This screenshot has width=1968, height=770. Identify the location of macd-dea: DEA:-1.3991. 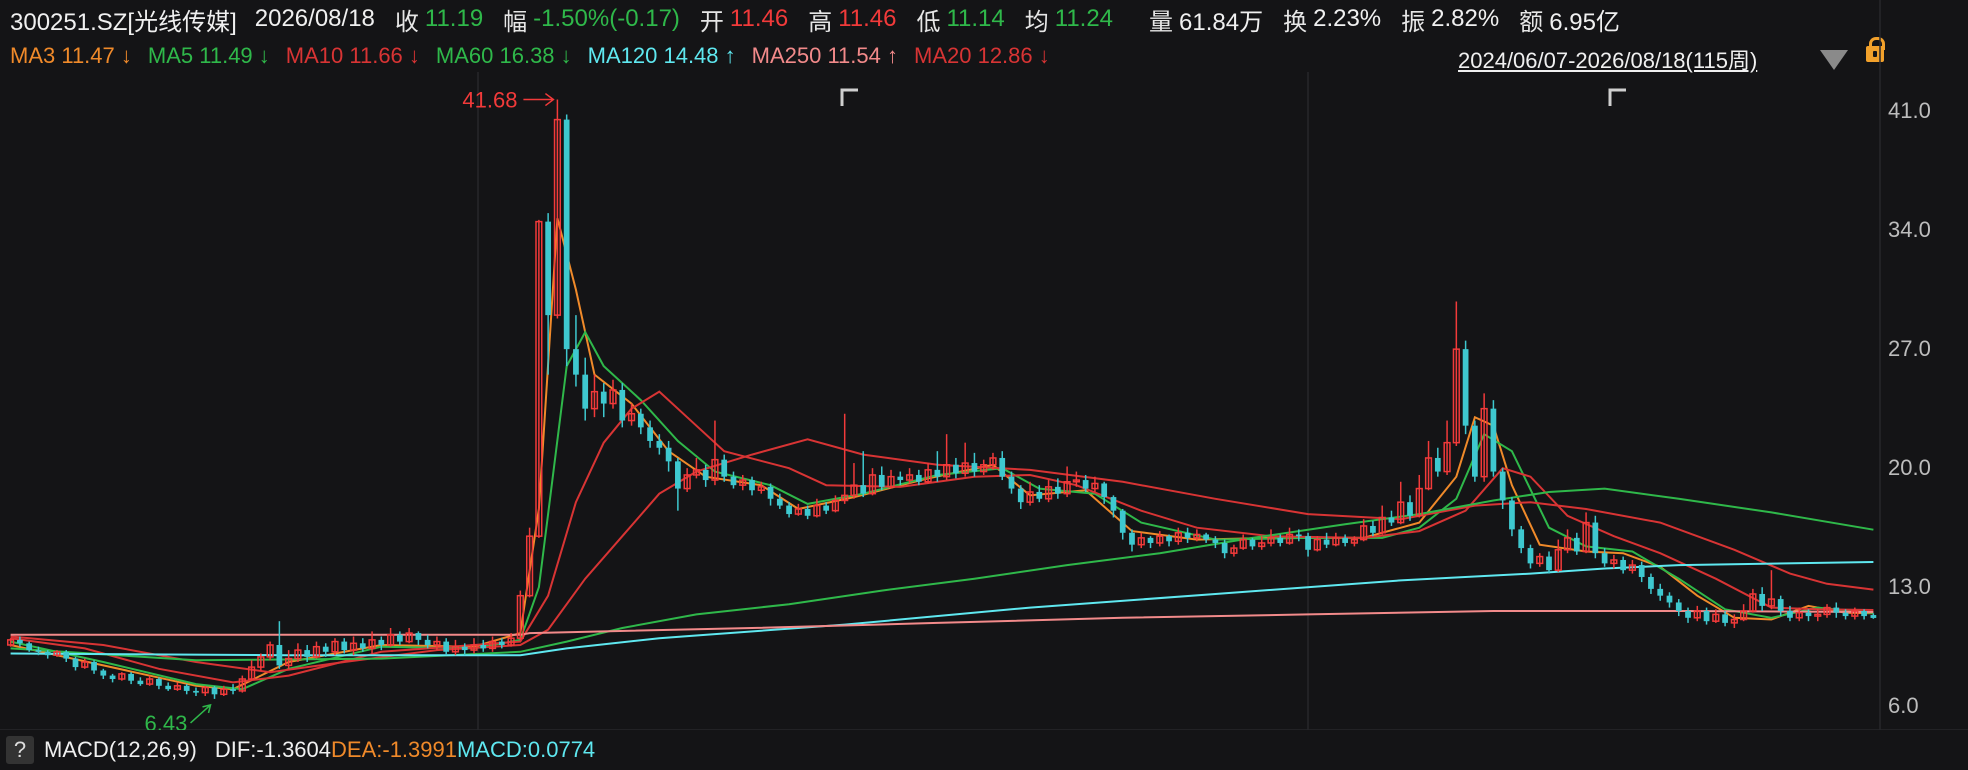
(394, 749).